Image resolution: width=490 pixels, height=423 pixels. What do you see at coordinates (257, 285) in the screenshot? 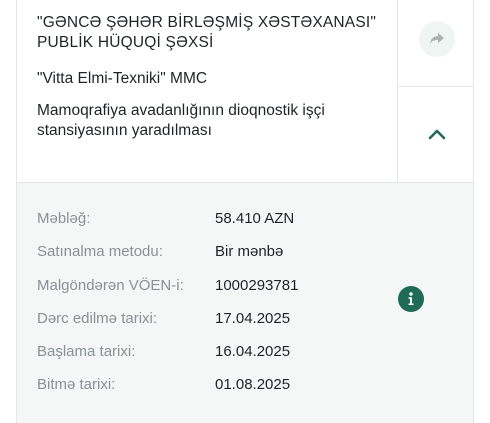
I see `voen-value: 1000293781` at bounding box center [257, 285].